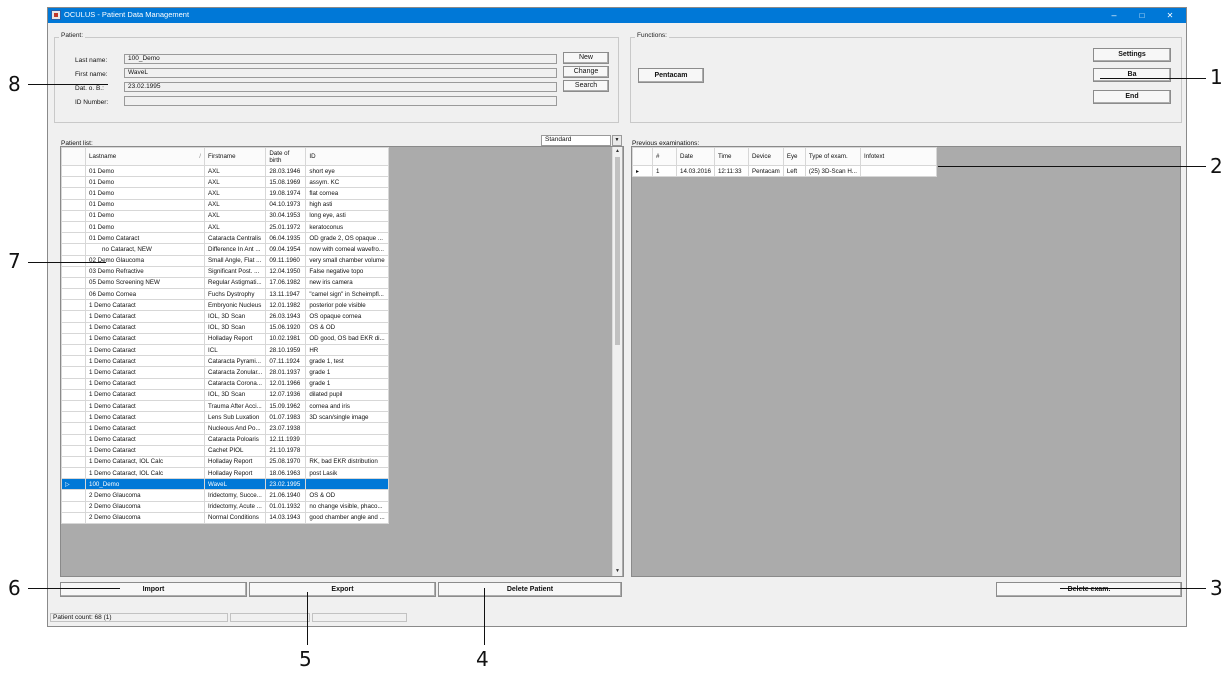 The image size is (1230, 673). I want to click on settings-button: Settings, so click(1132, 55).